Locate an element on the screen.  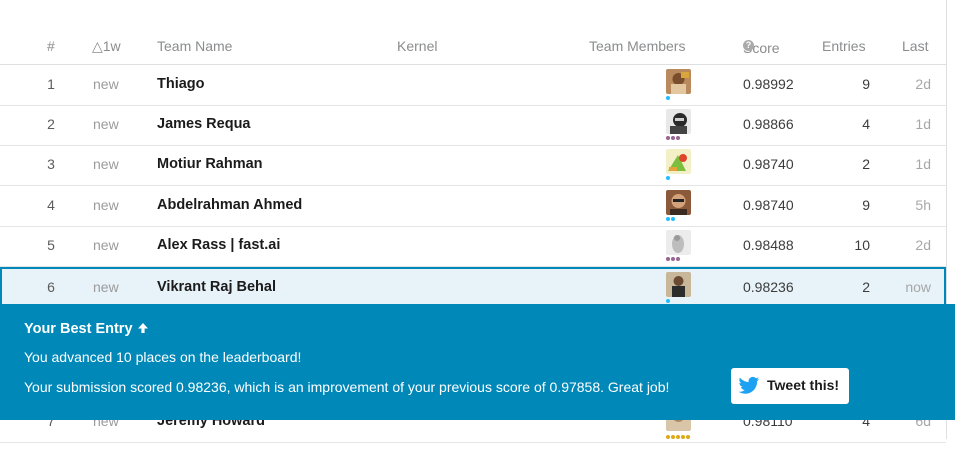
row-rank: 1 is located at coordinates (51, 84).